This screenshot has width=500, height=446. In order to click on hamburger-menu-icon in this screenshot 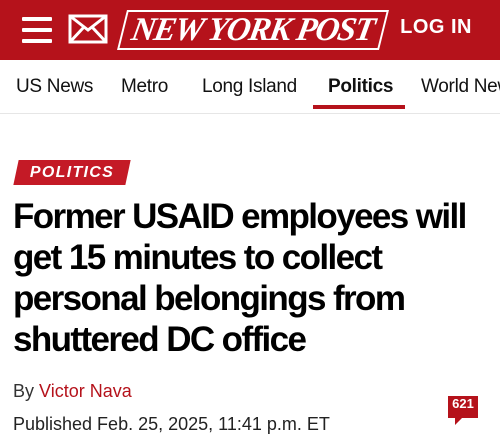, I will do `click(37, 30)`.